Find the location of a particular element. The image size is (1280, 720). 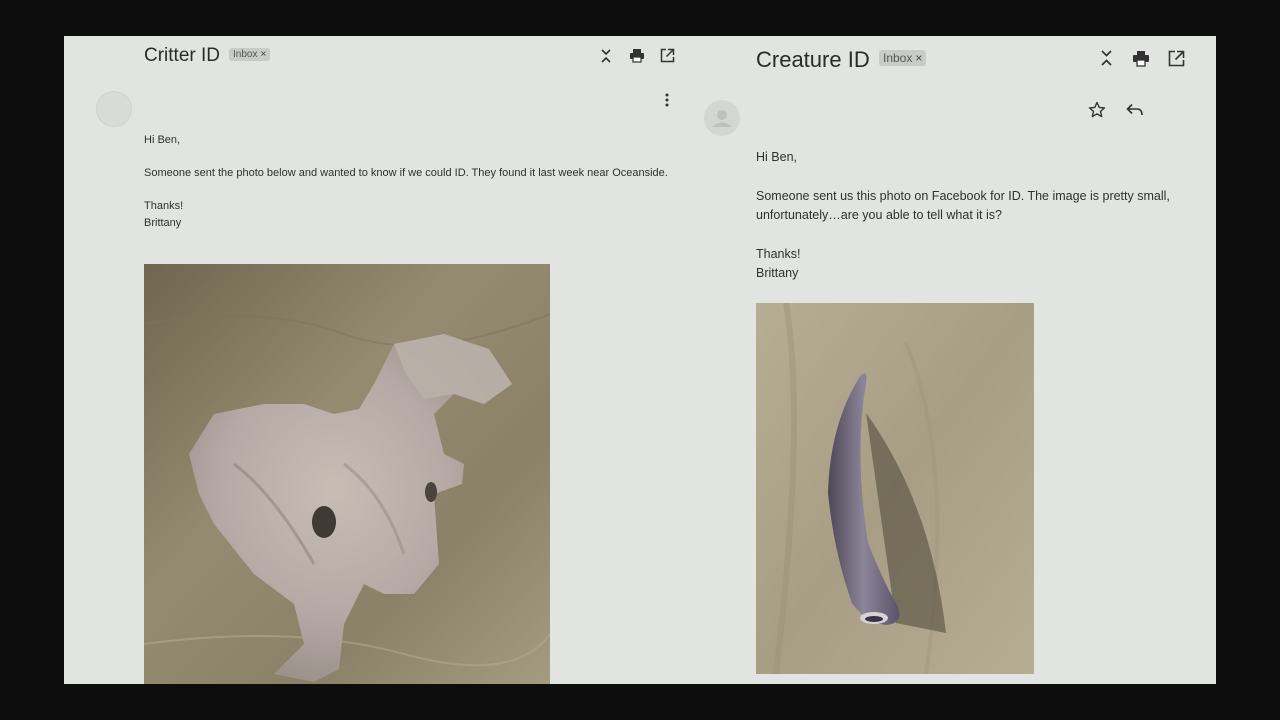

email-subject: Creature ID is located at coordinates (813, 59).